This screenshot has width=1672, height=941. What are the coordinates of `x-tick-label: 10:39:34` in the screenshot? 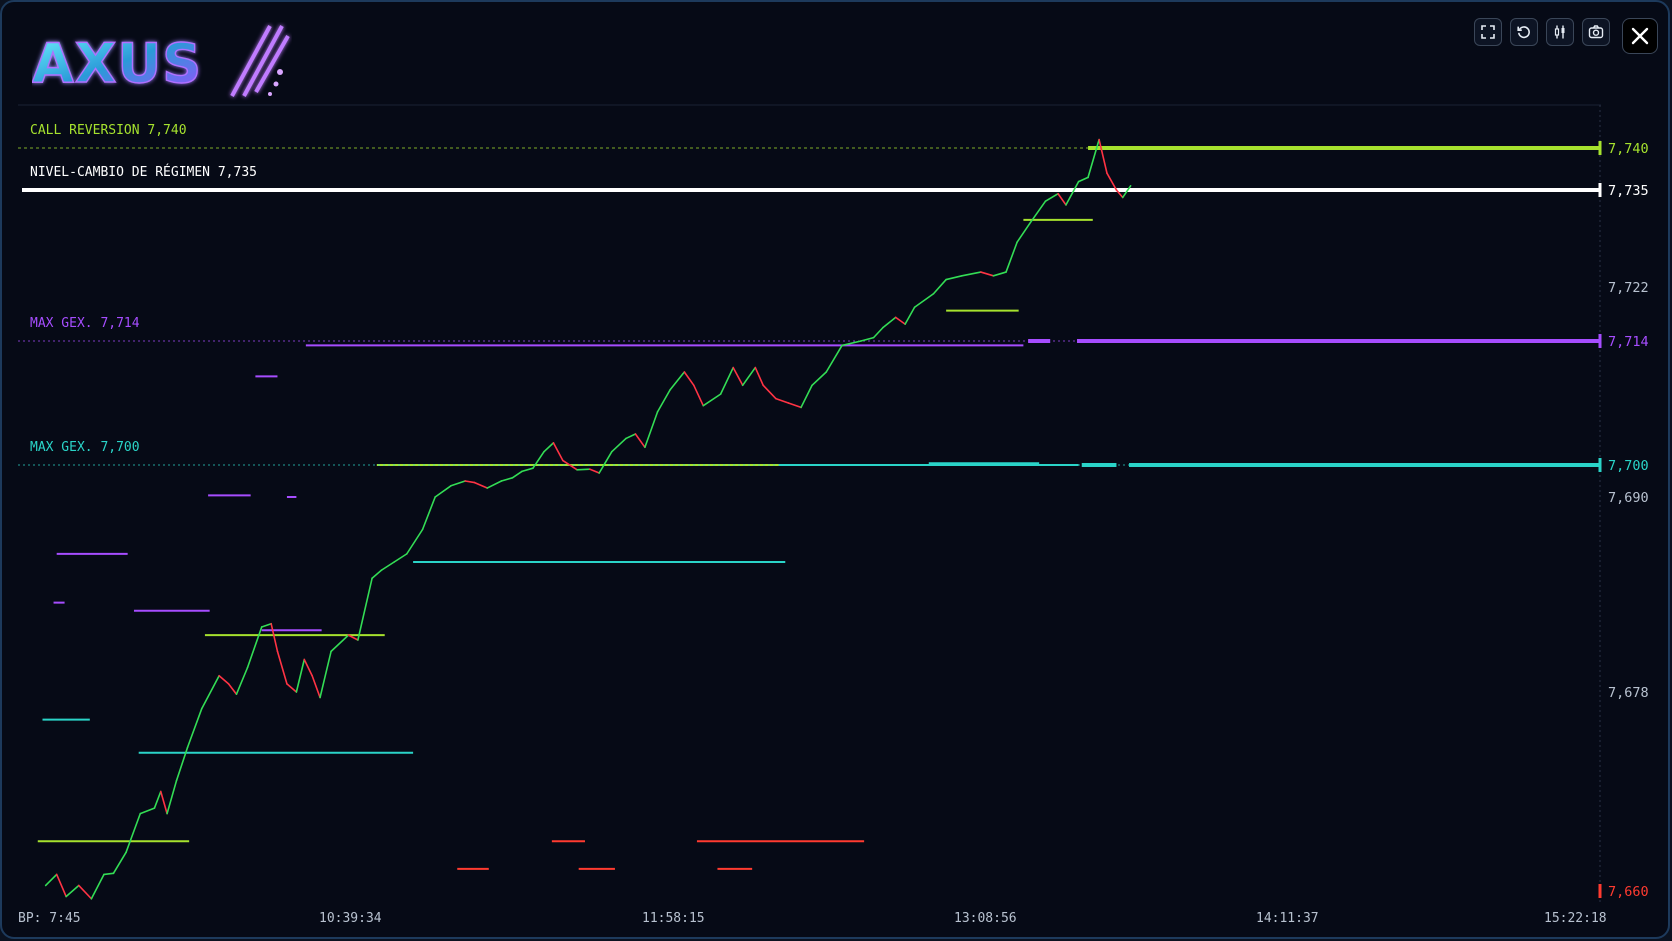 It's located at (350, 918).